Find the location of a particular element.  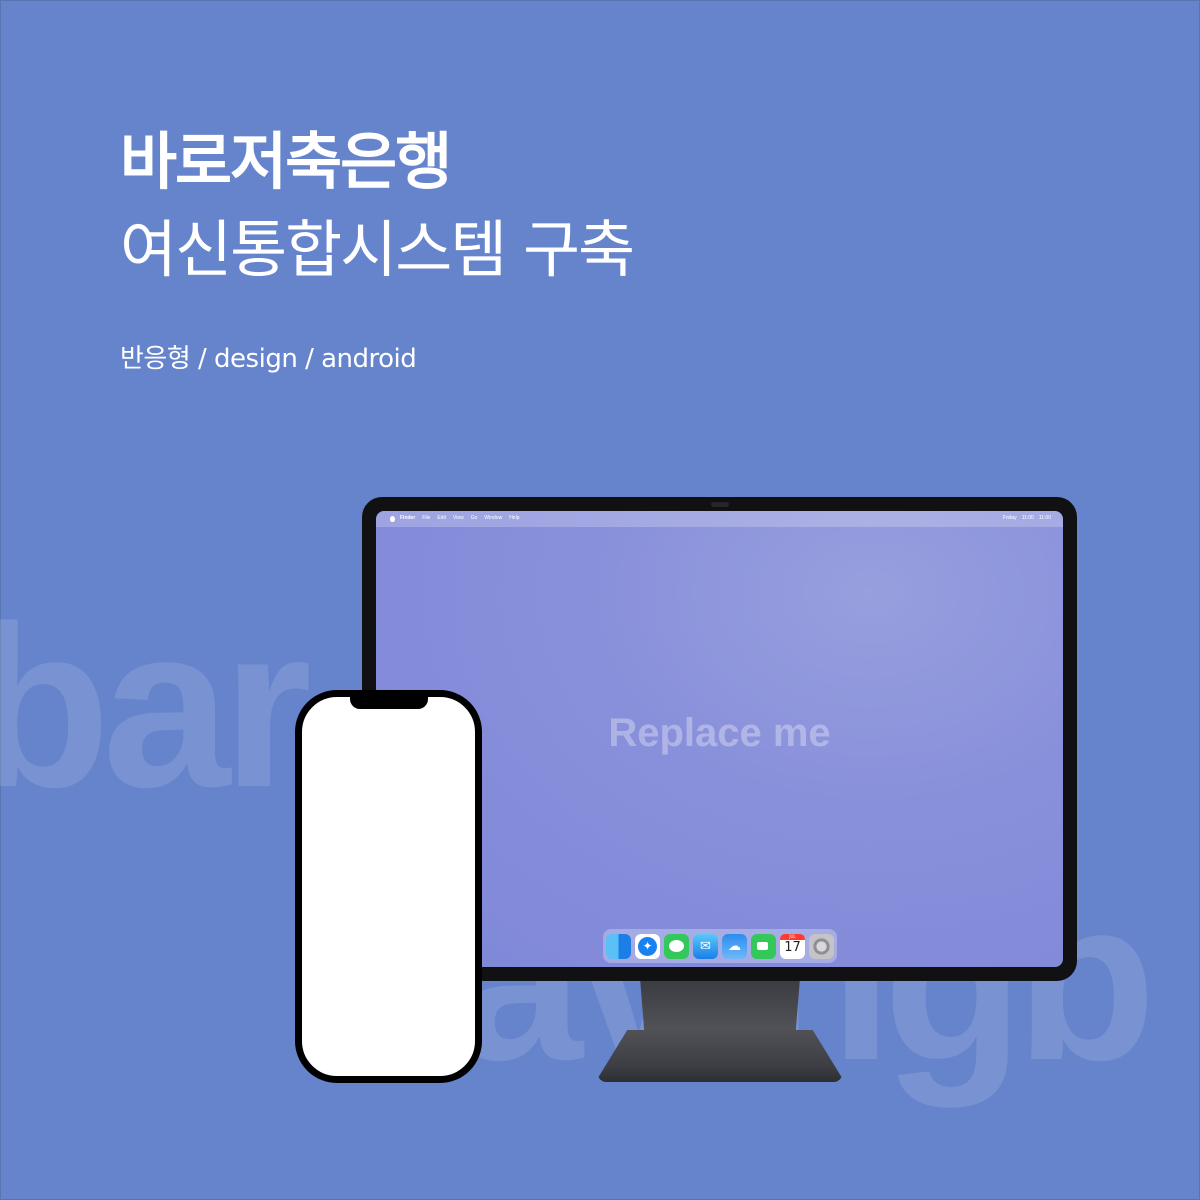

mail-icon: ✉ is located at coordinates (705, 946).